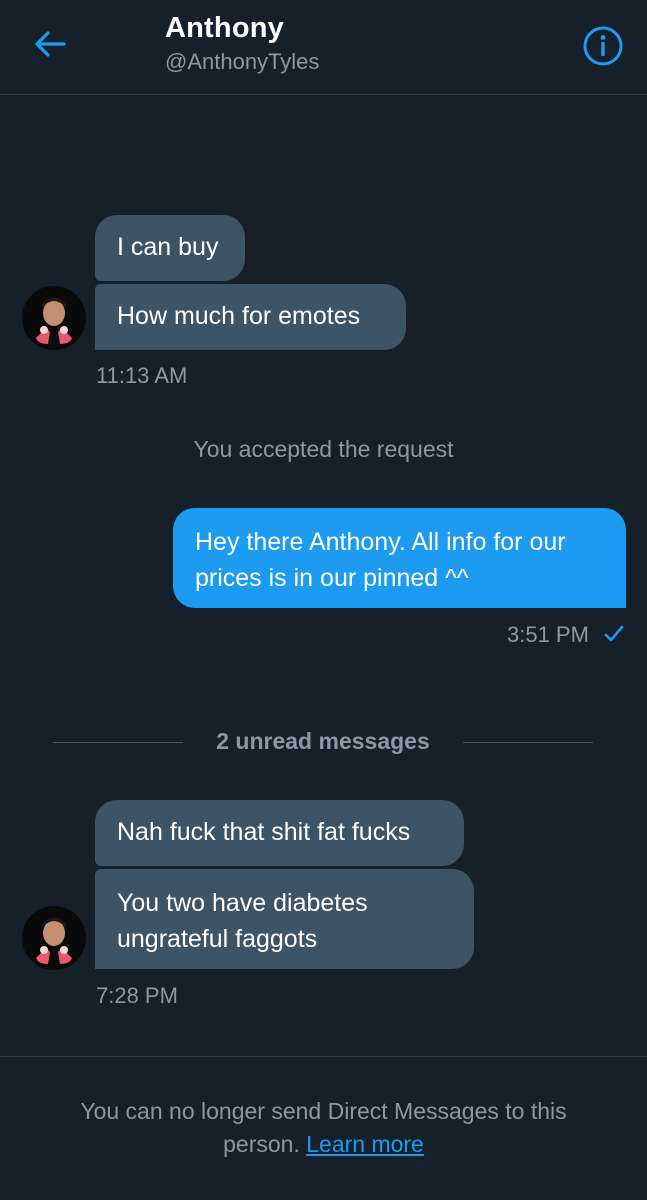  I want to click on learn-more-link: Learn more, so click(365, 1144).